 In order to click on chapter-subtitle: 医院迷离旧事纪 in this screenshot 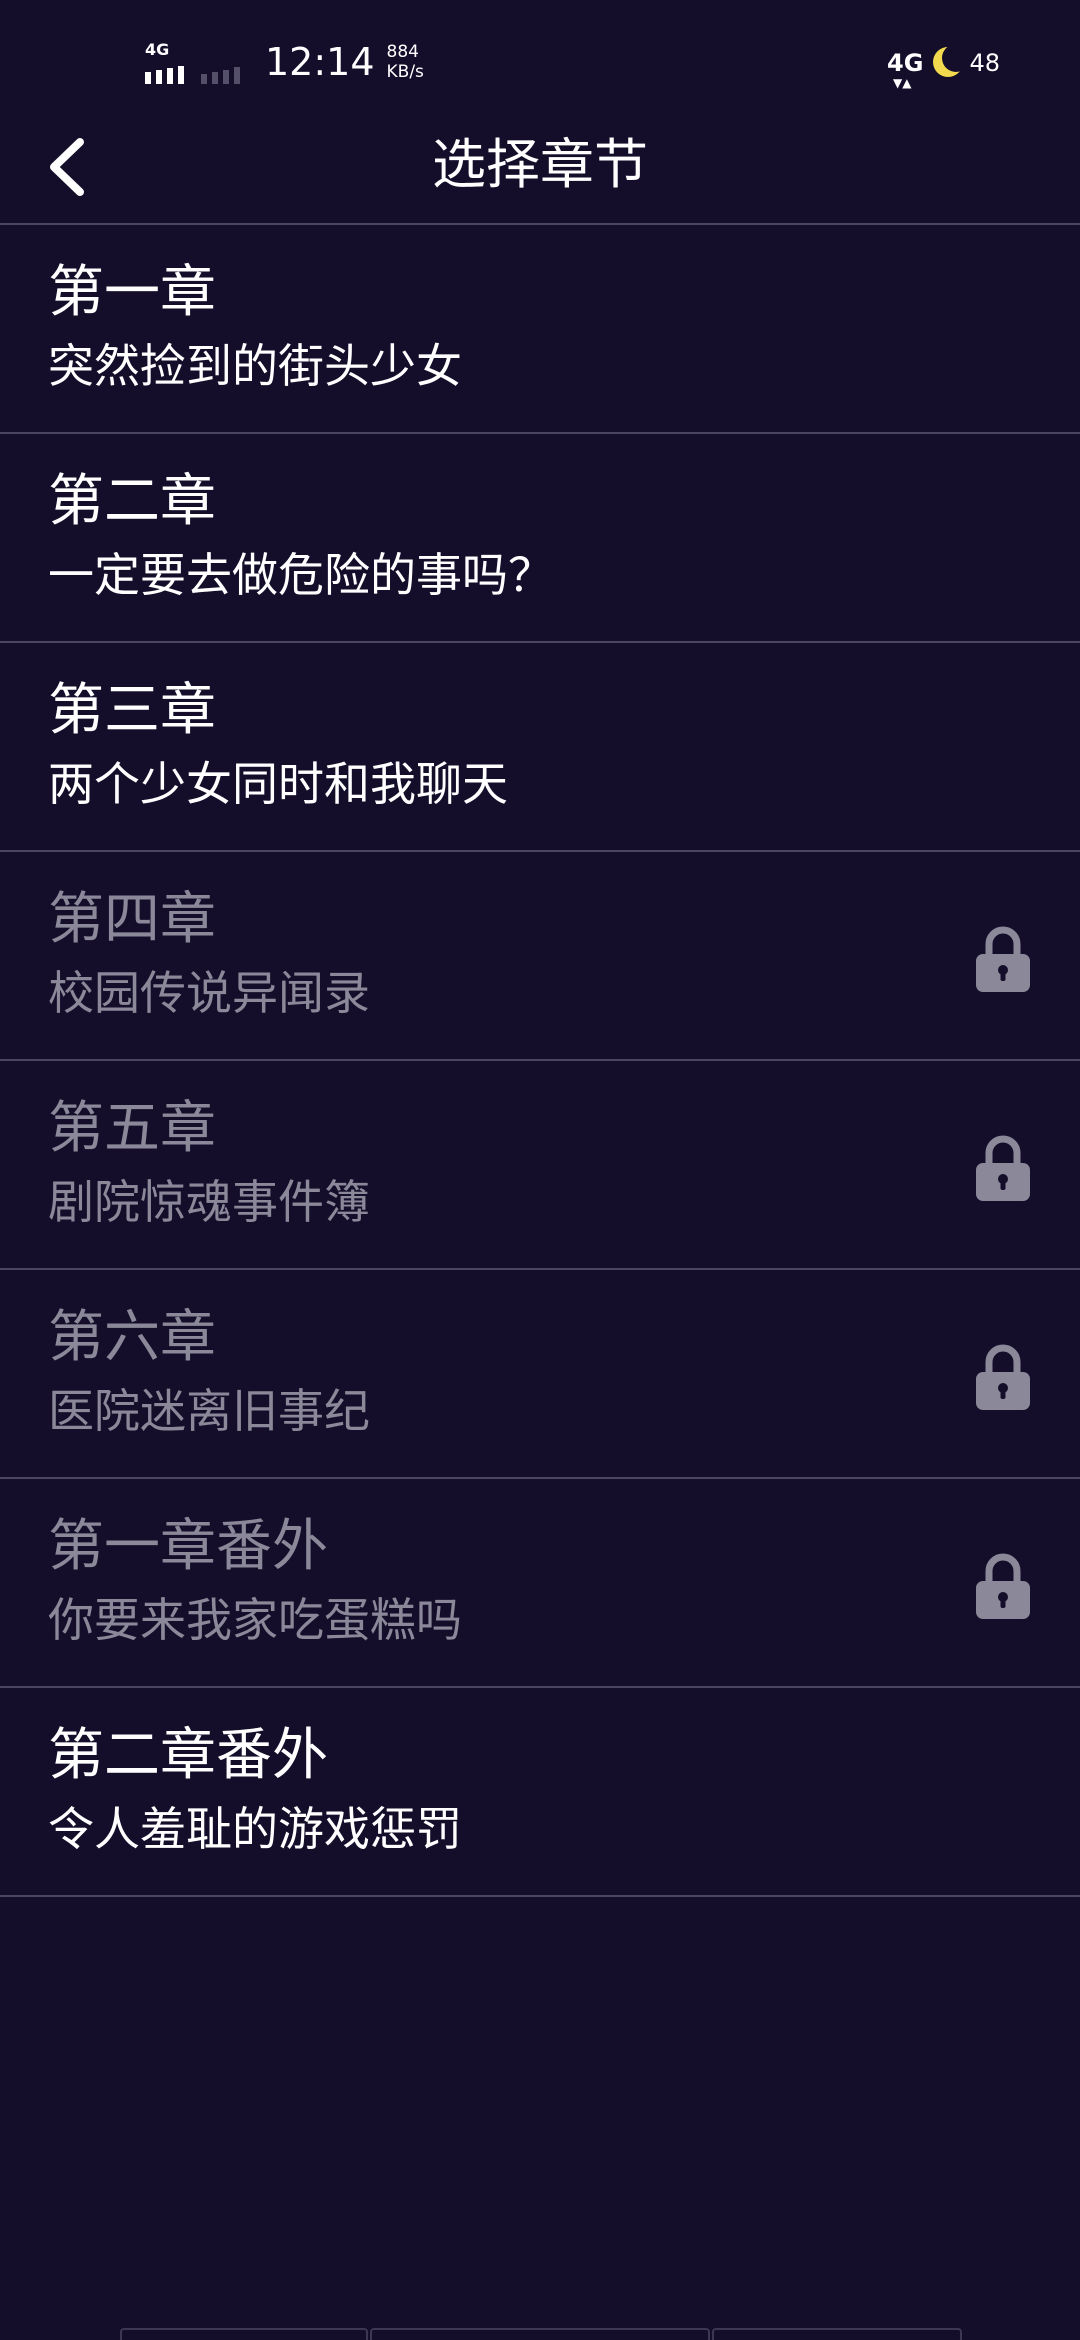, I will do `click(209, 1411)`.